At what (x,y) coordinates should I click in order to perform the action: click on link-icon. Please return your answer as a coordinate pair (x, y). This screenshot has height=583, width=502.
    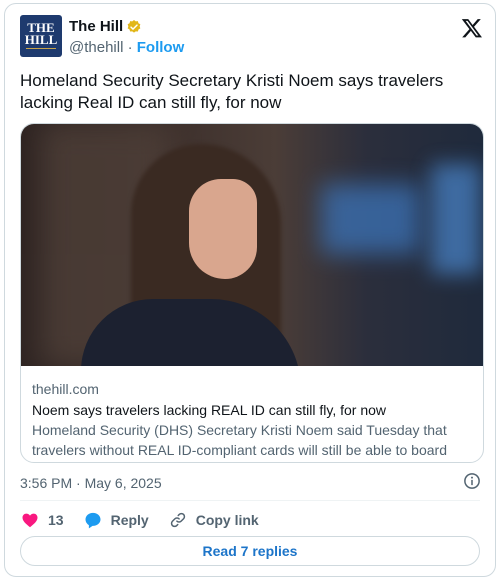
    Looking at the image, I should click on (177, 520).